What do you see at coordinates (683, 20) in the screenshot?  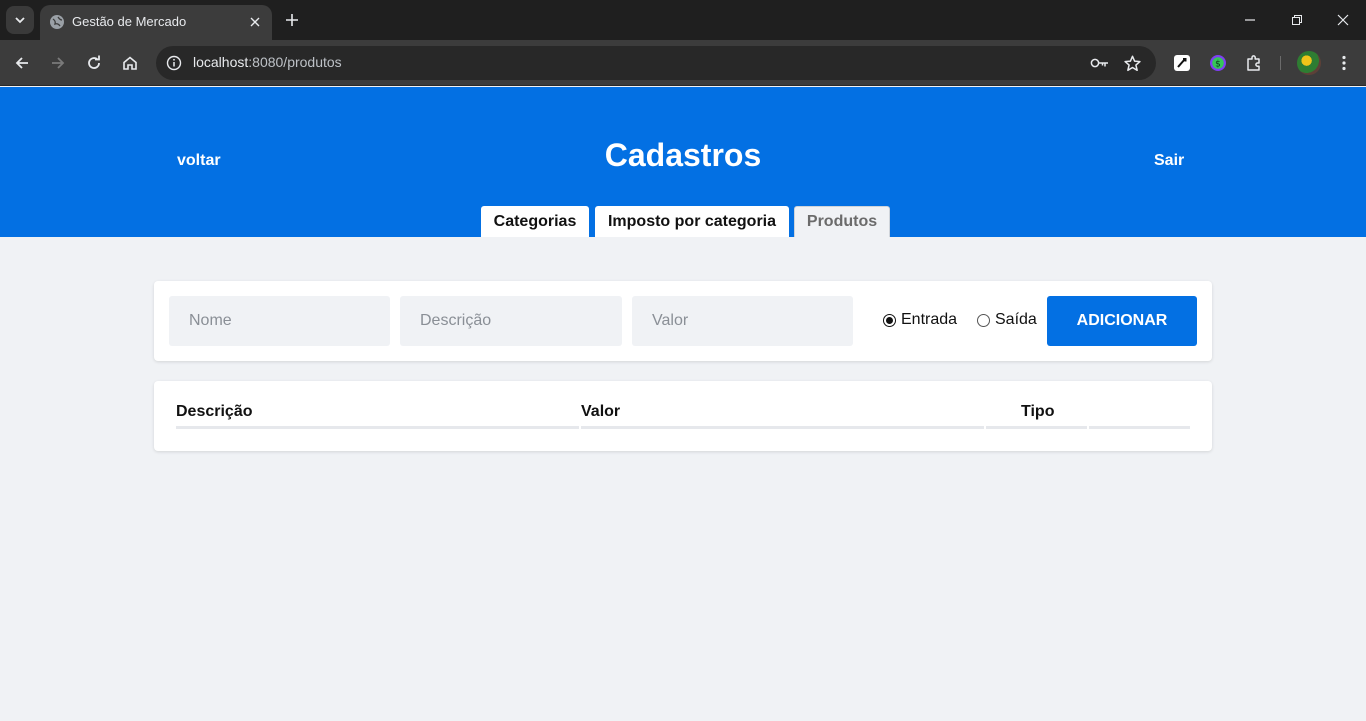 I see `browser-tab-bar: Gestão de Mercado` at bounding box center [683, 20].